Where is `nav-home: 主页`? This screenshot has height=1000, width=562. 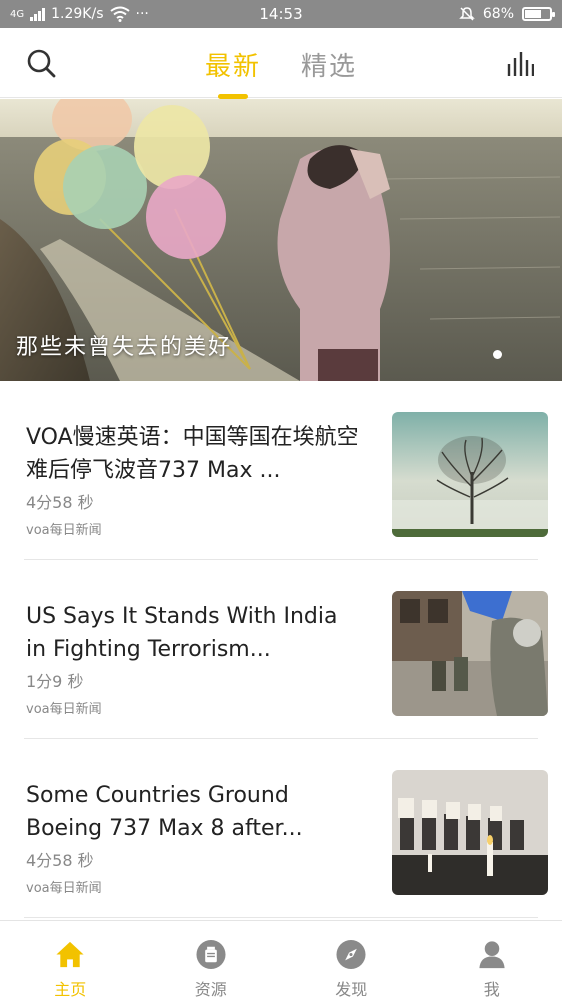 nav-home: 主页 is located at coordinates (70, 960).